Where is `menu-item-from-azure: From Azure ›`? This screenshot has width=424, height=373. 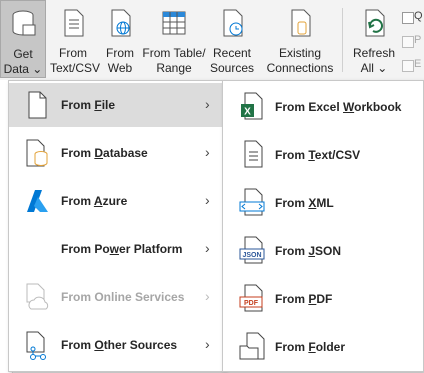 menu-item-from-azure: From Azure › is located at coordinates (116, 201).